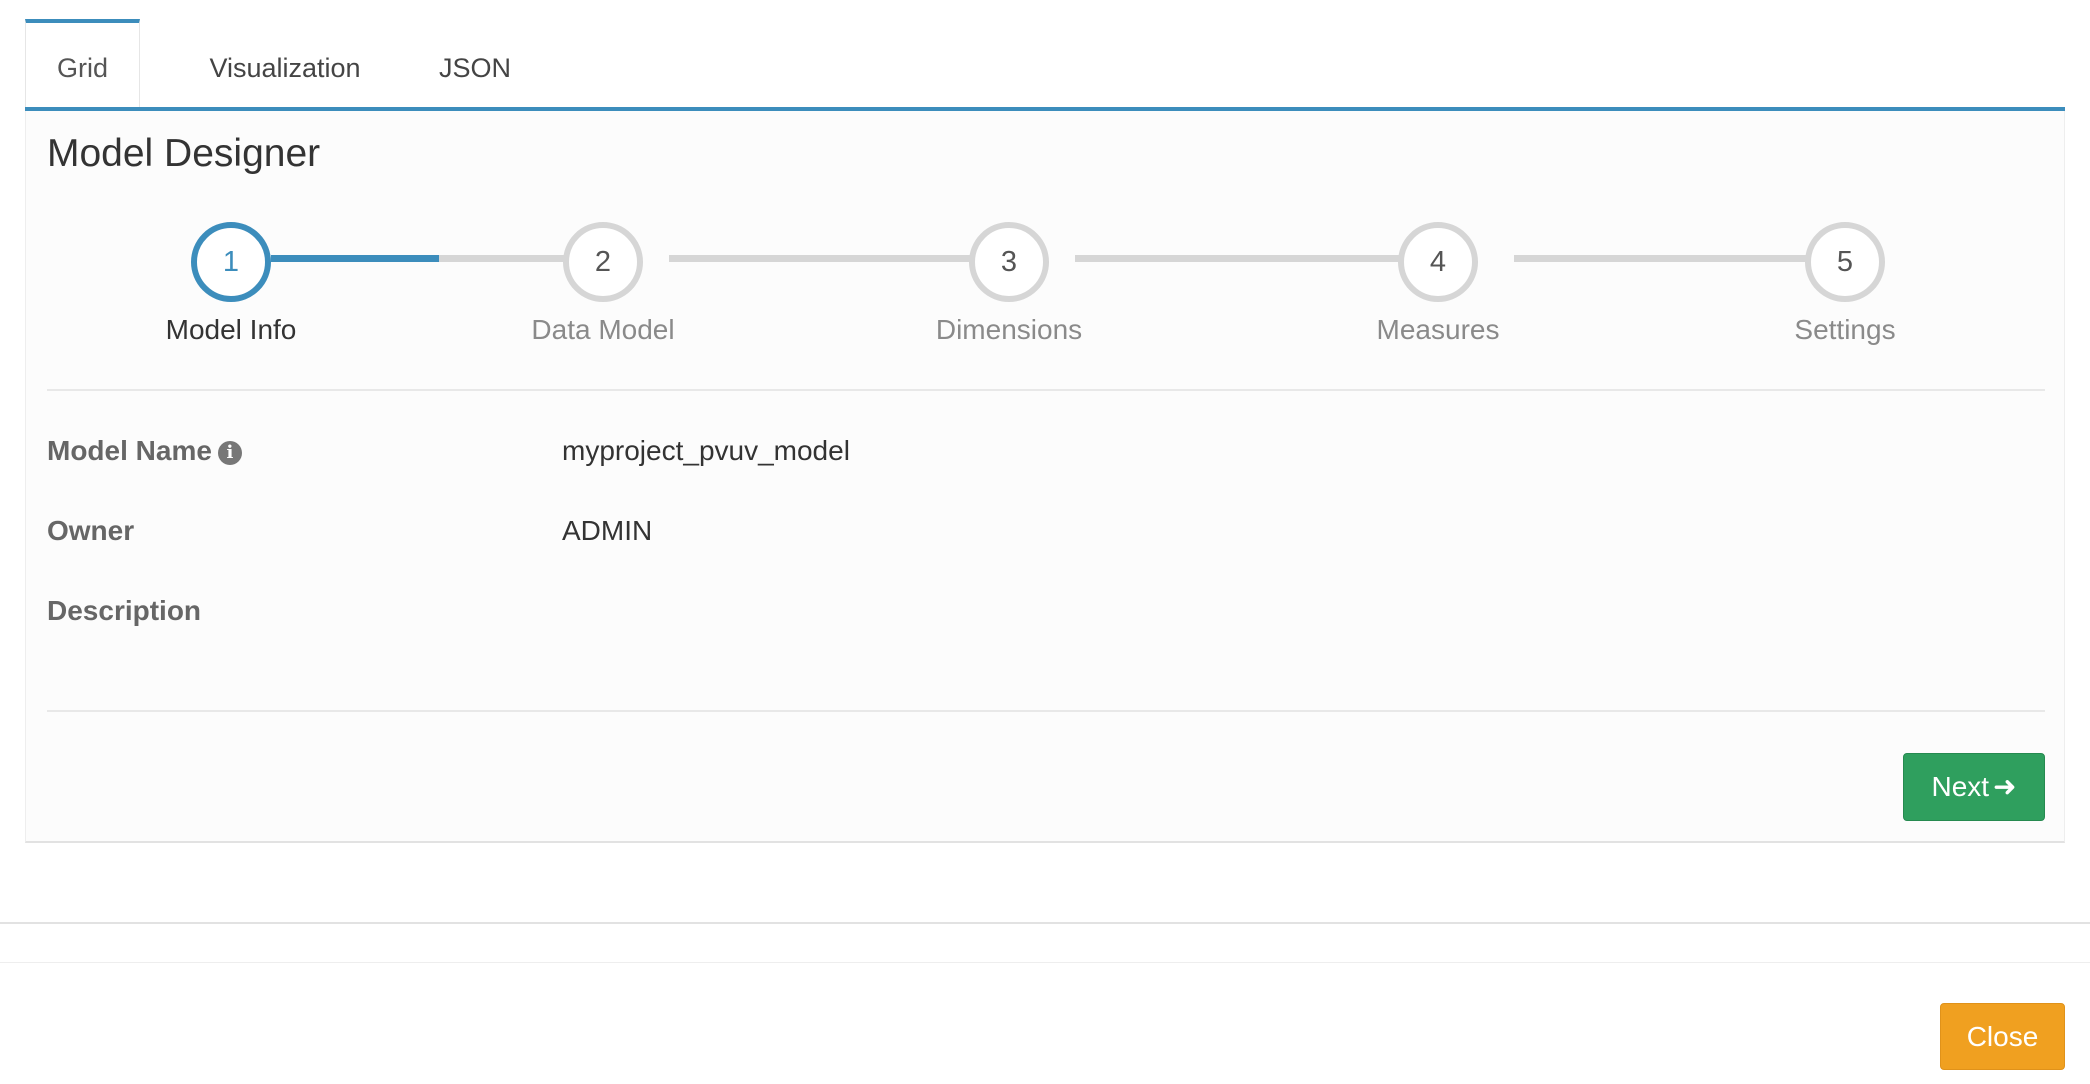  Describe the element at coordinates (607, 530) in the screenshot. I see `owner-value: ADMIN` at that location.